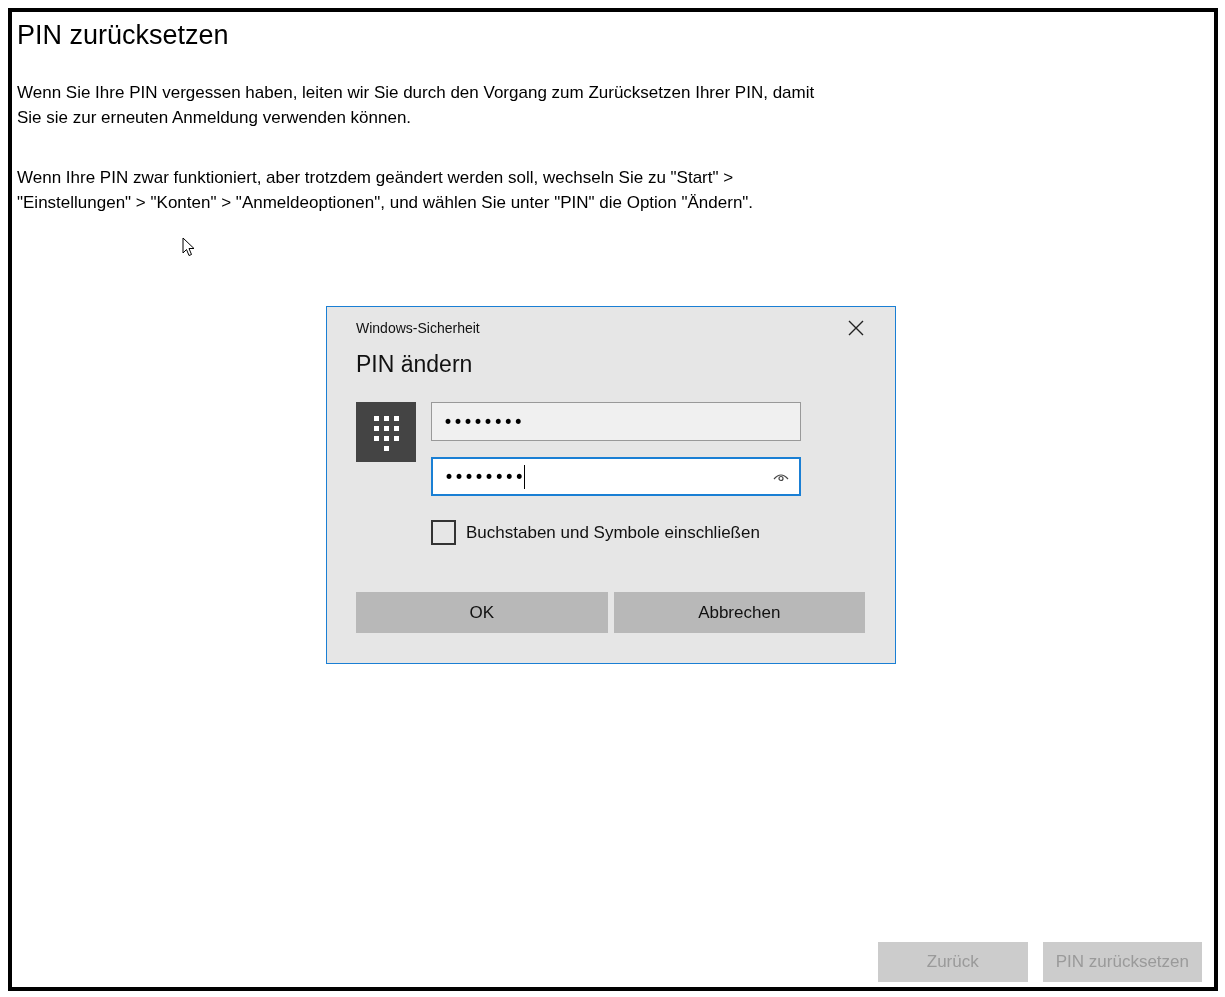  I want to click on close-button, so click(856, 328).